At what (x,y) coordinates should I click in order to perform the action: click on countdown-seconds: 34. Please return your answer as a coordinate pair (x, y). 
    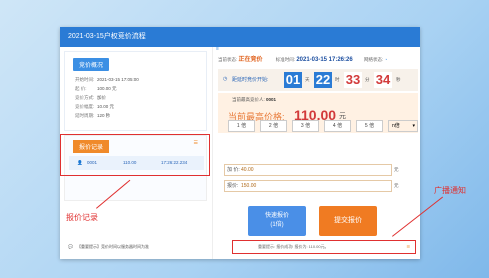
    Looking at the image, I should click on (383, 80).